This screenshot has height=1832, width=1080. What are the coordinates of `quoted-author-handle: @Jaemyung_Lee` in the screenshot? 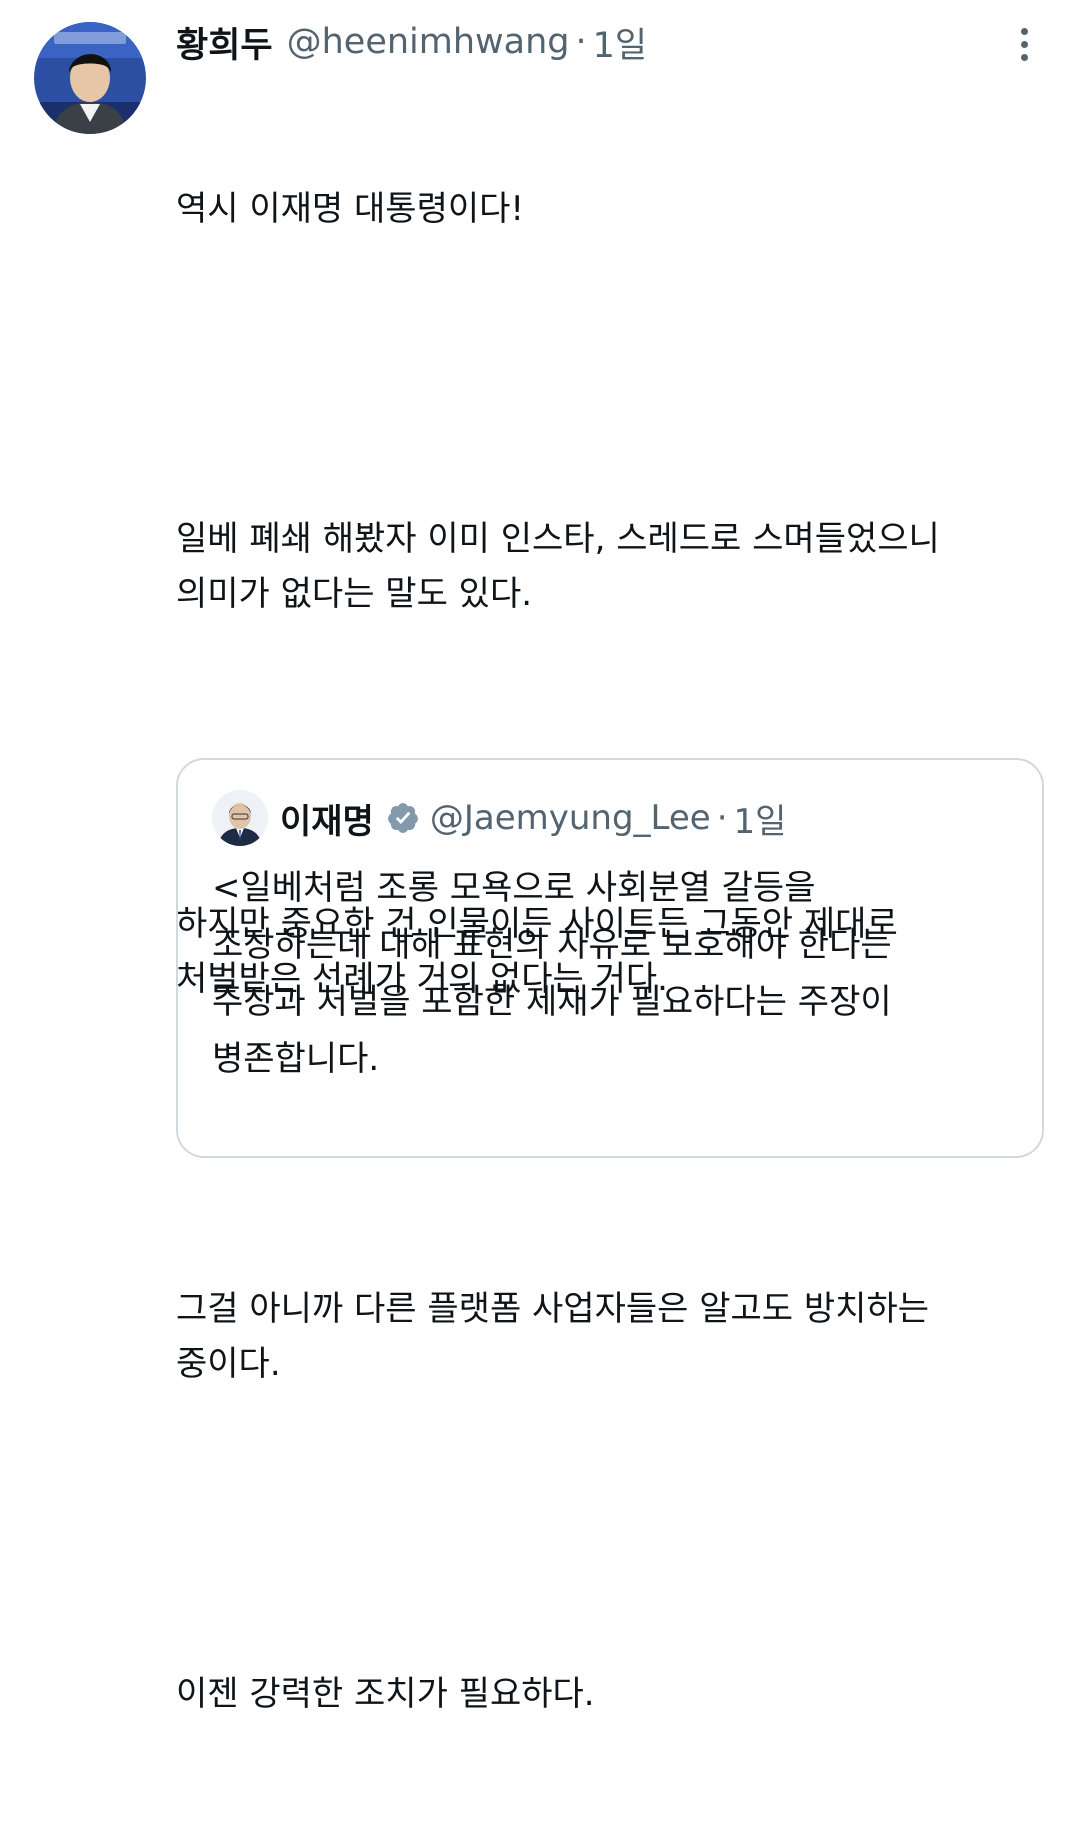 It's located at (570, 818).